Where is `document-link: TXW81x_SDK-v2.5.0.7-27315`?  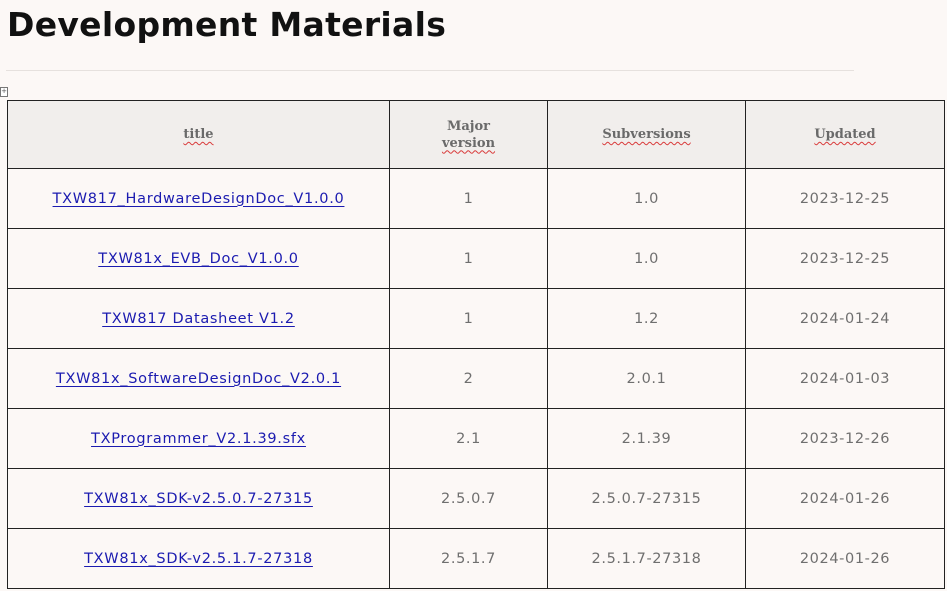 document-link: TXW81x_SDK-v2.5.0.7-27315 is located at coordinates (198, 499).